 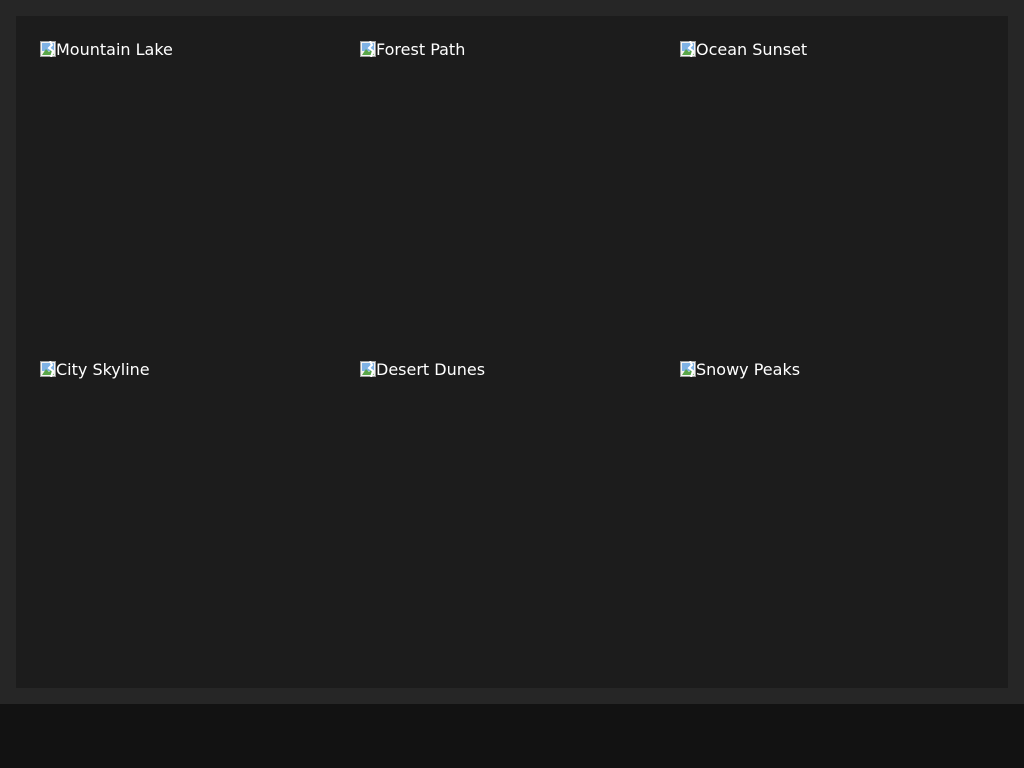 I want to click on broken-image: City Skyline, so click(x=95, y=371).